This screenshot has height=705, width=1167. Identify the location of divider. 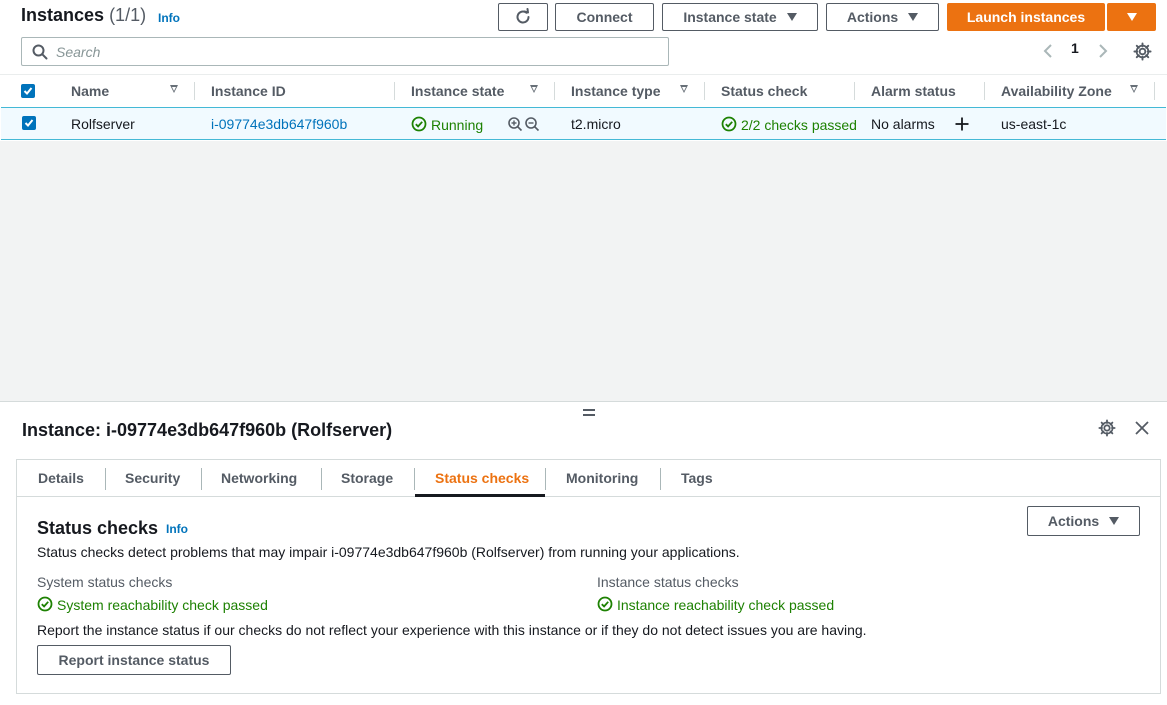
(583, 74).